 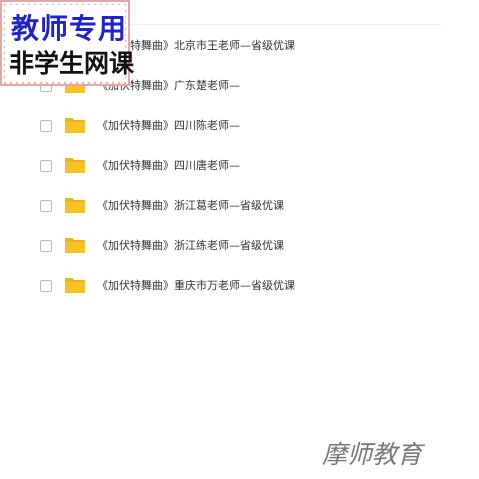 What do you see at coordinates (196, 285) in the screenshot?
I see `file-name: 《加伏特舞曲》重庆市万老师—省级优课` at bounding box center [196, 285].